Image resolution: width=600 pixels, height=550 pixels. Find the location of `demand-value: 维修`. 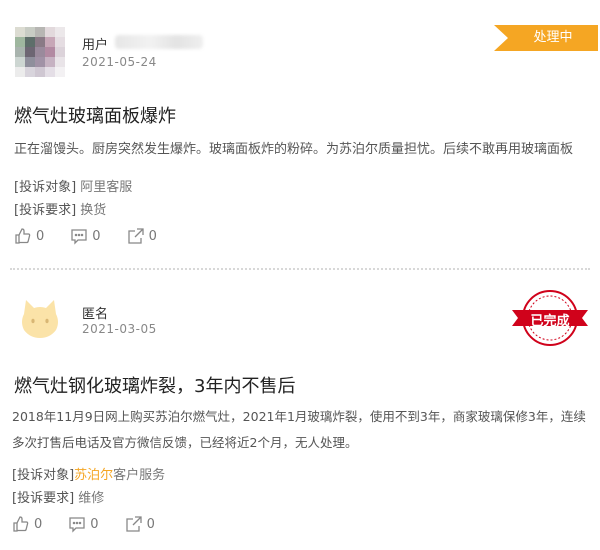

demand-value: 维修 is located at coordinates (91, 498).